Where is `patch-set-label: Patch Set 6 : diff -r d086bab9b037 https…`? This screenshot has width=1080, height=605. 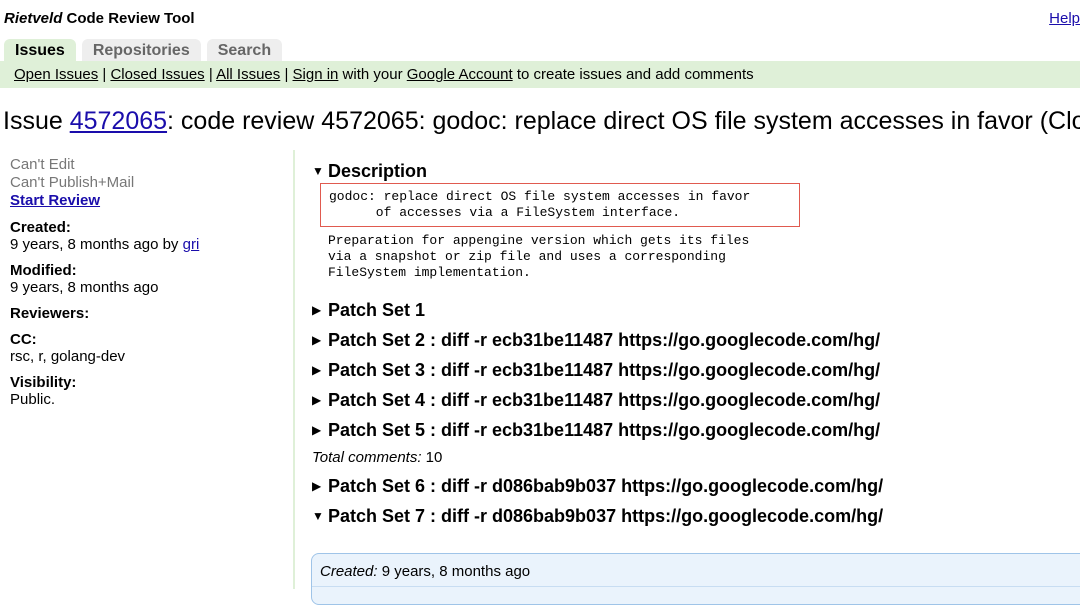 patch-set-label: Patch Set 6 : diff -r d086bab9b037 https… is located at coordinates (606, 486).